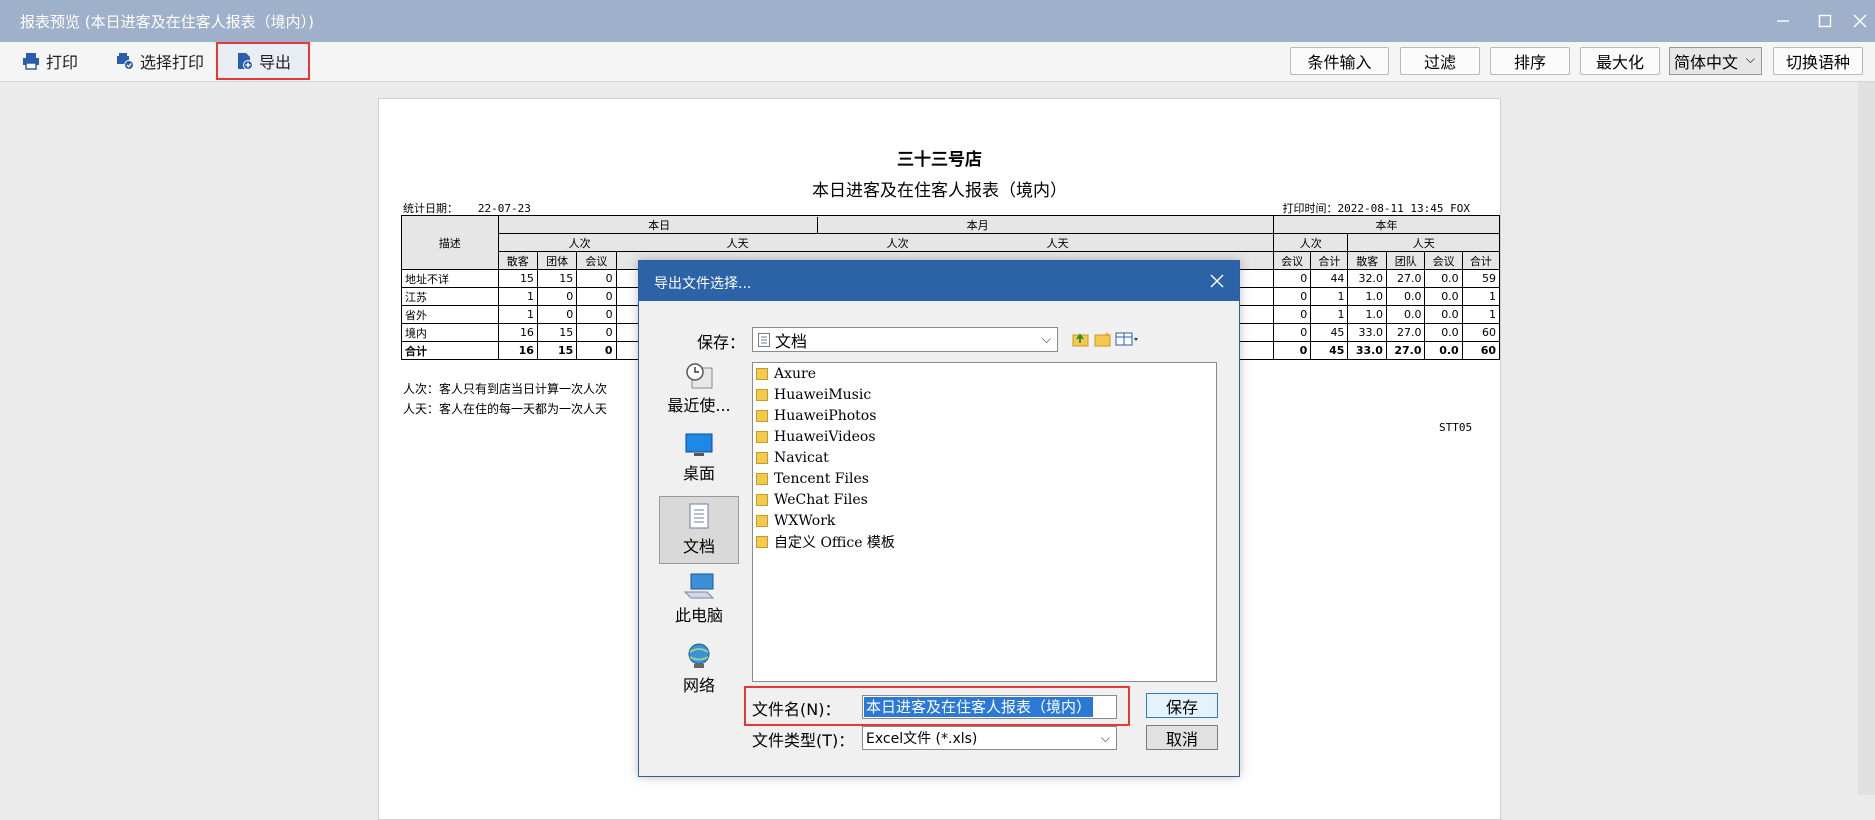 The image size is (1875, 820). Describe the element at coordinates (1825, 21) in the screenshot. I see `maximize-icon` at that location.